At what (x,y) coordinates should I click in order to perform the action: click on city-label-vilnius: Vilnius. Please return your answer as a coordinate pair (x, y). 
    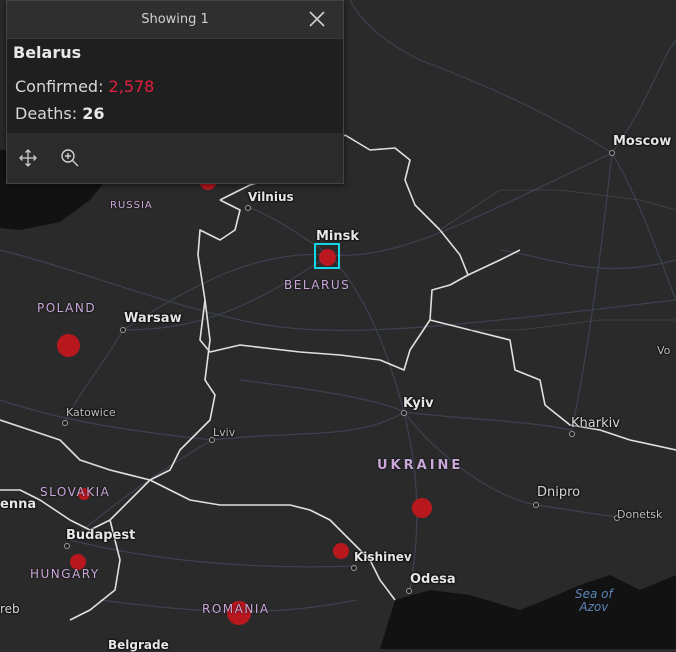
    Looking at the image, I should click on (271, 197).